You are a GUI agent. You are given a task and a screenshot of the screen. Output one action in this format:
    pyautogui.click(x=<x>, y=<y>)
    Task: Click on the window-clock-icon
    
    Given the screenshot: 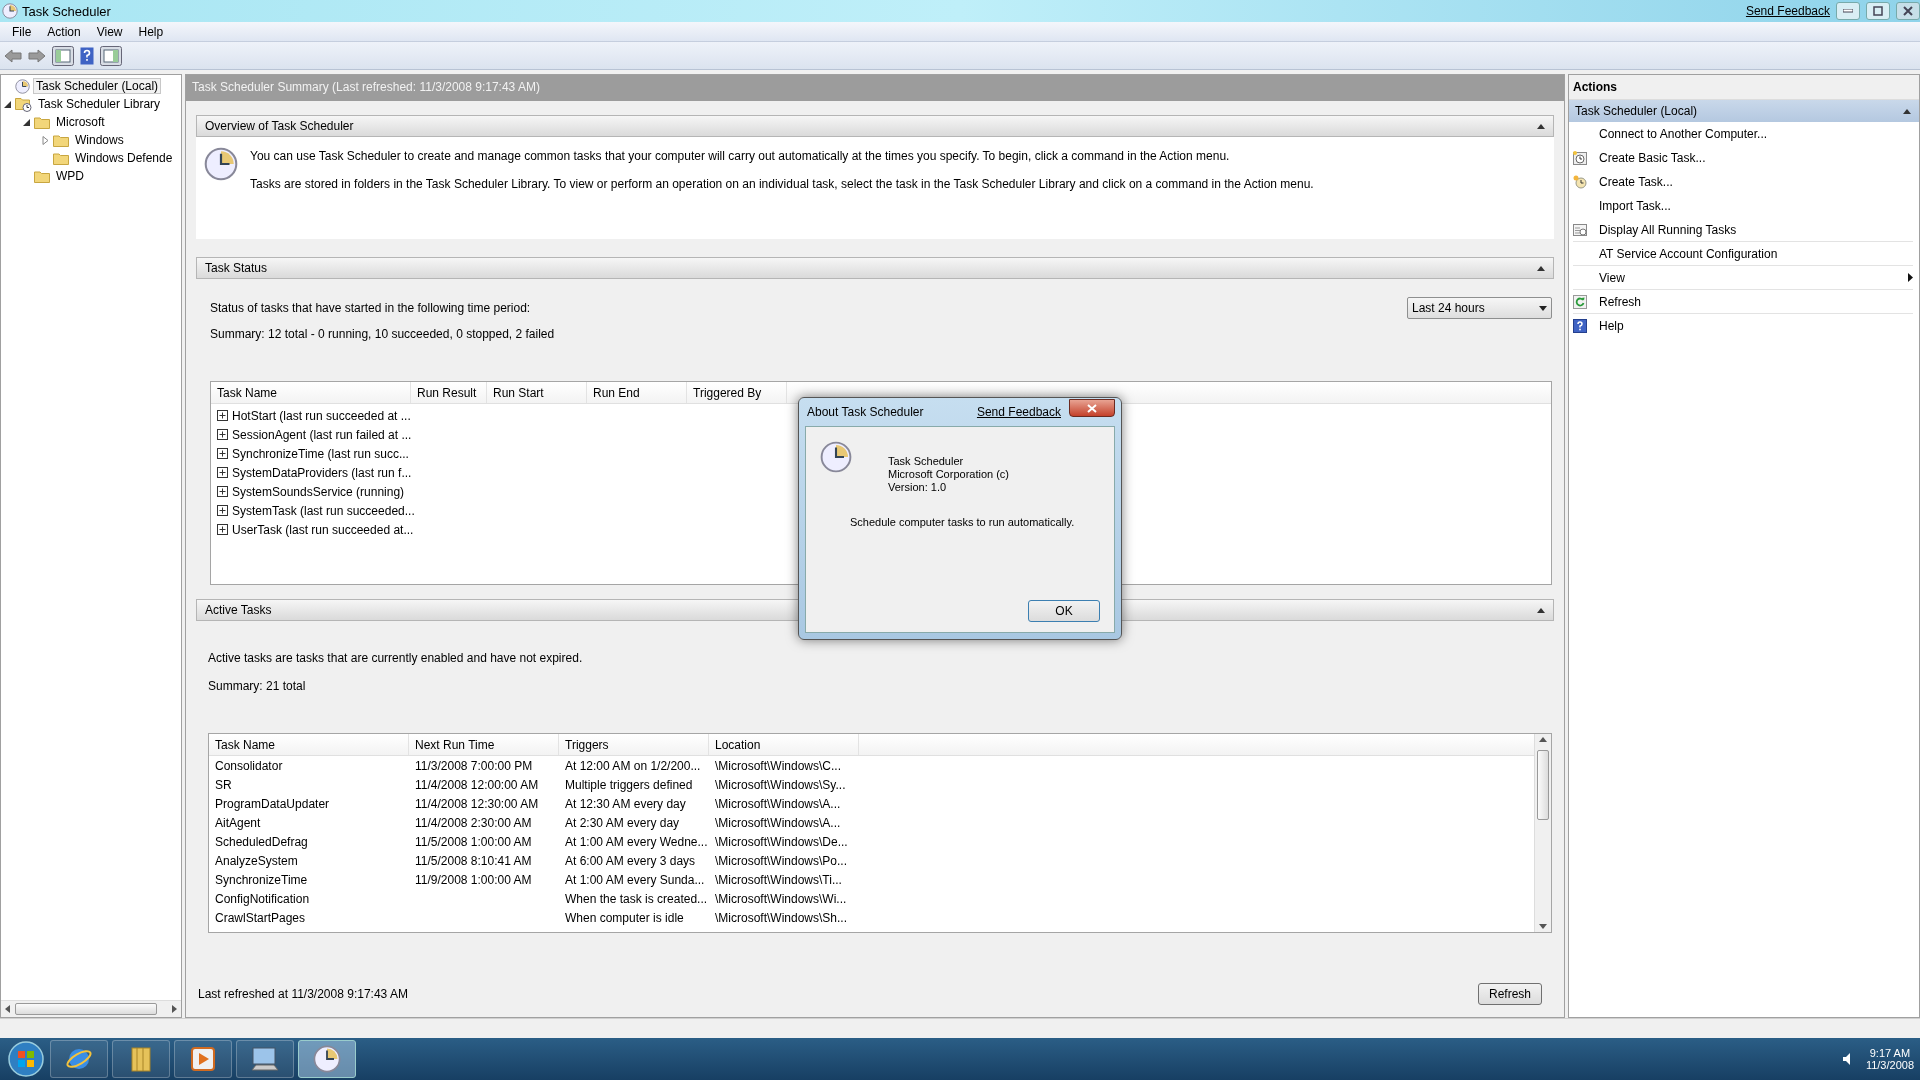 What is the action you would take?
    pyautogui.click(x=1580, y=229)
    